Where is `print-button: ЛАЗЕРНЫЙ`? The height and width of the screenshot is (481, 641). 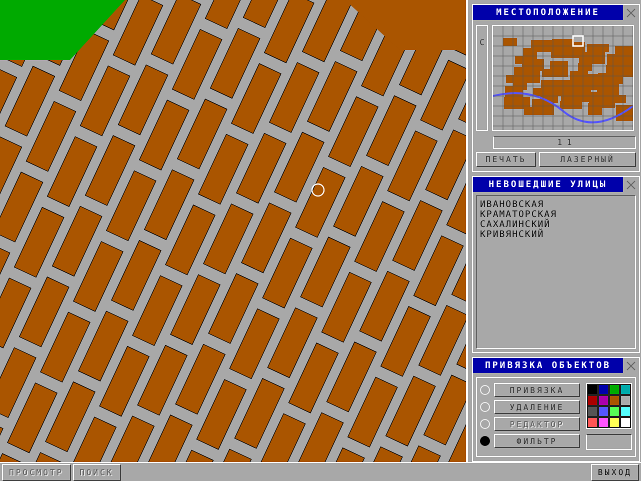
print-button: ЛАЗЕРНЫЙ is located at coordinates (587, 159).